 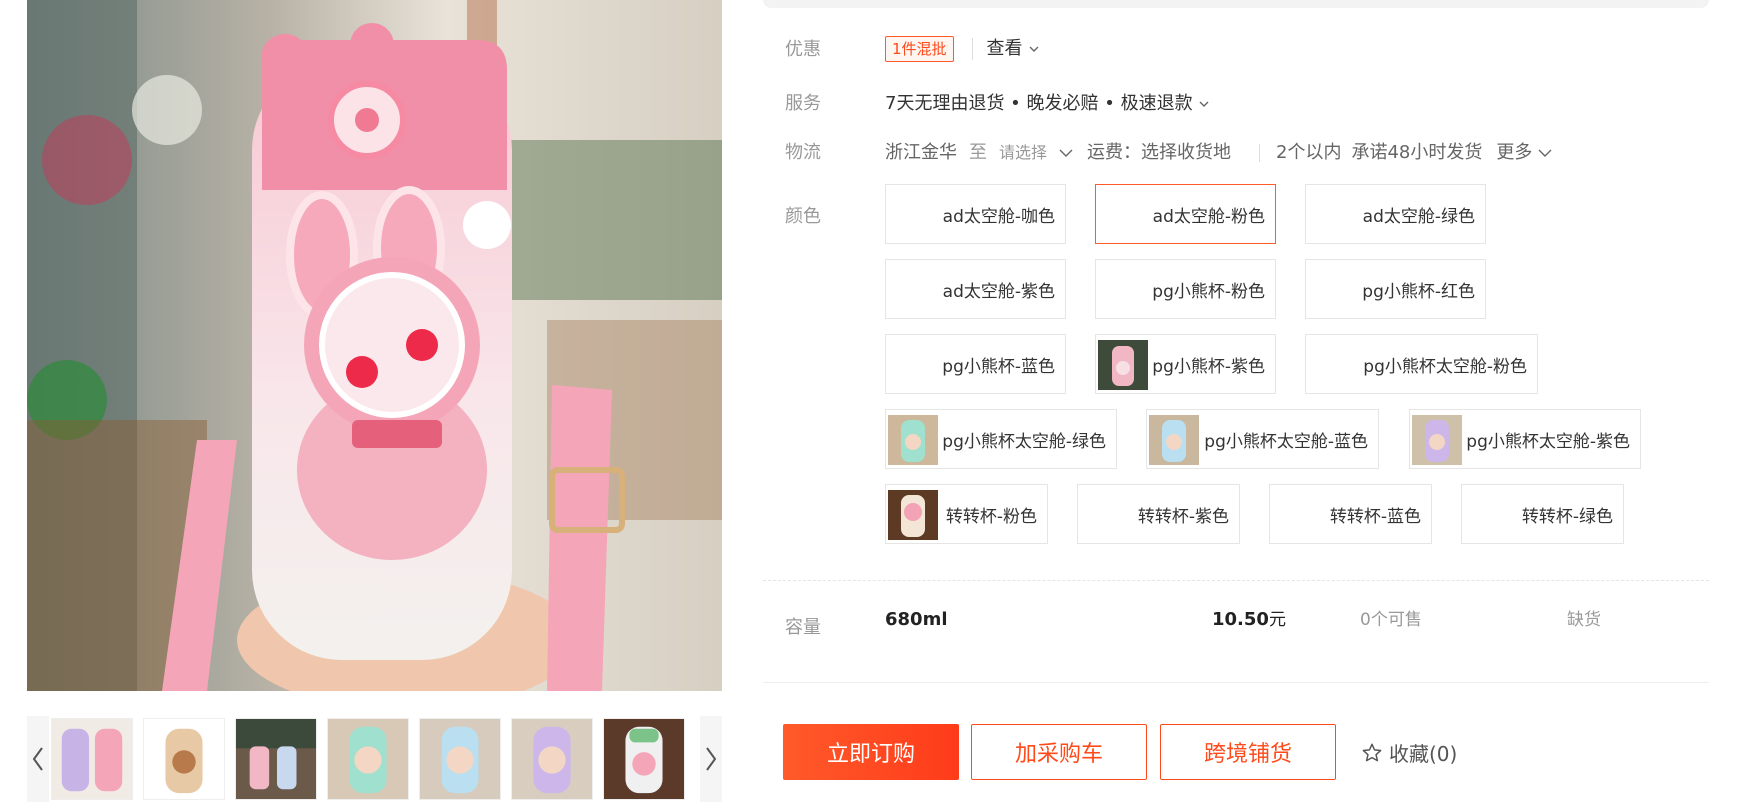 What do you see at coordinates (998, 291) in the screenshot?
I see `color-option-label: ad太空舱-紫色` at bounding box center [998, 291].